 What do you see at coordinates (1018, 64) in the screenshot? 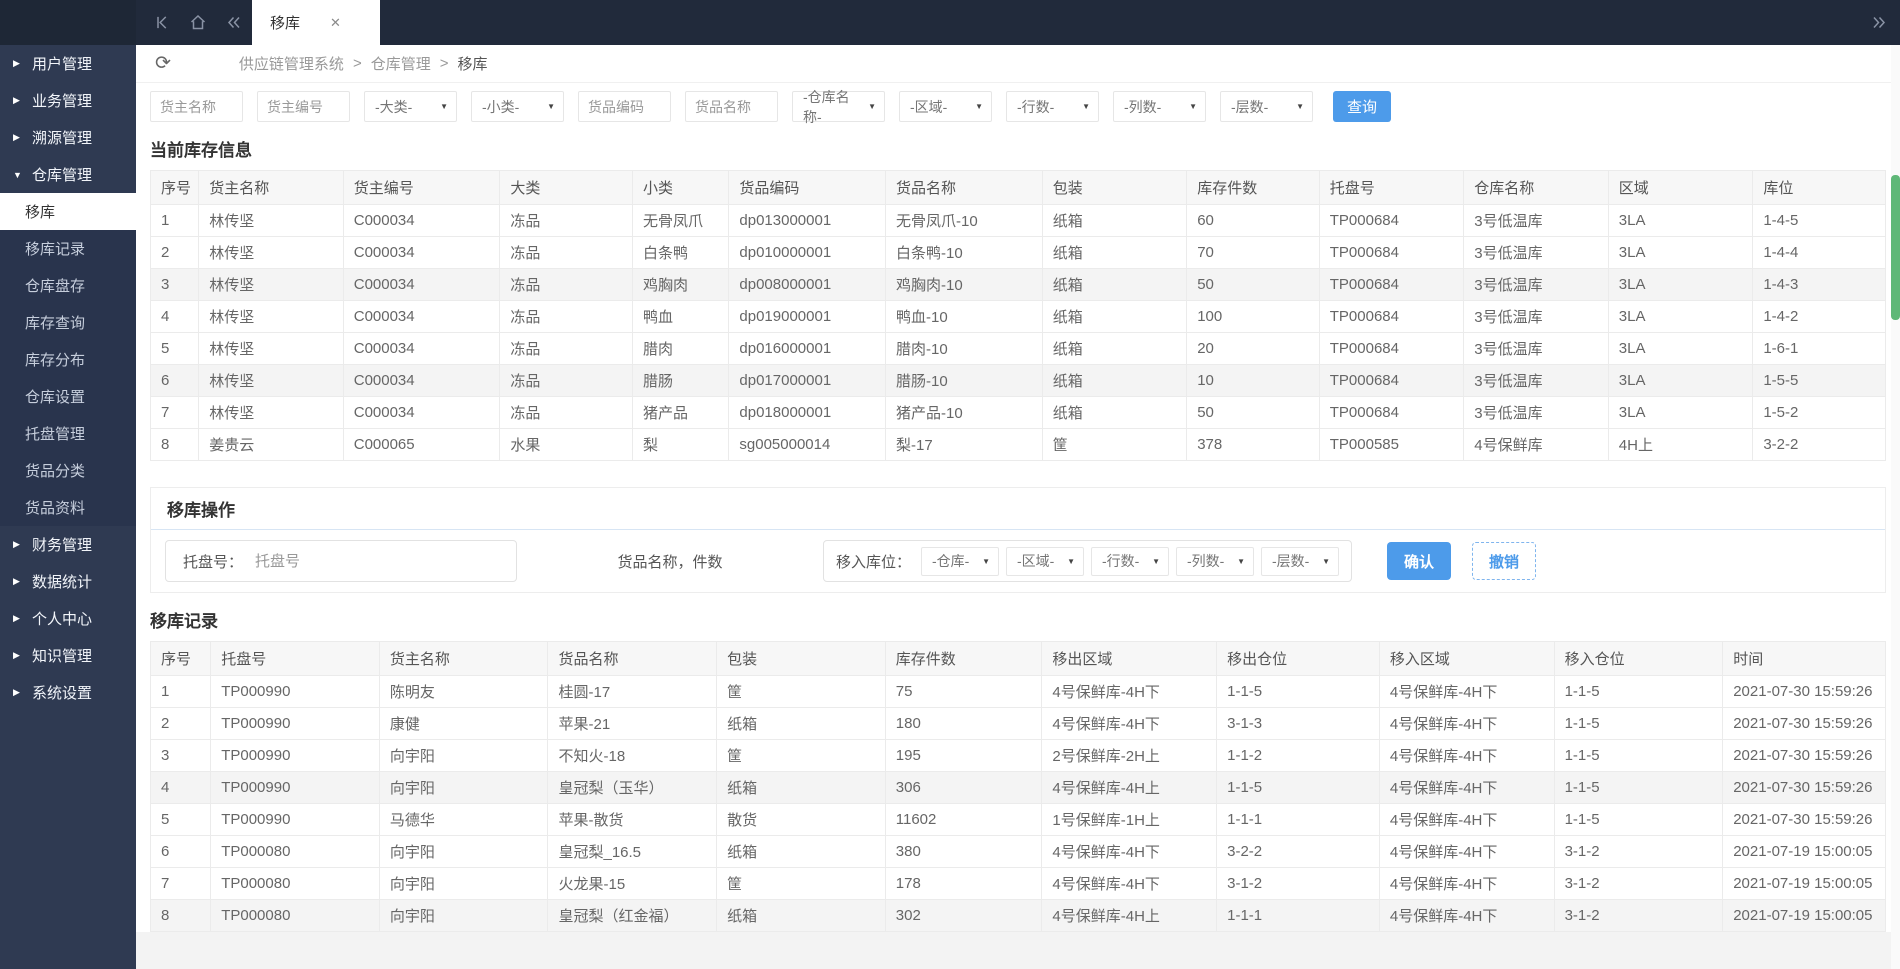
I see `breadcrumb-bar: ⟳ 供应链管理系统 > 仓库管理 > 移库` at bounding box center [1018, 64].